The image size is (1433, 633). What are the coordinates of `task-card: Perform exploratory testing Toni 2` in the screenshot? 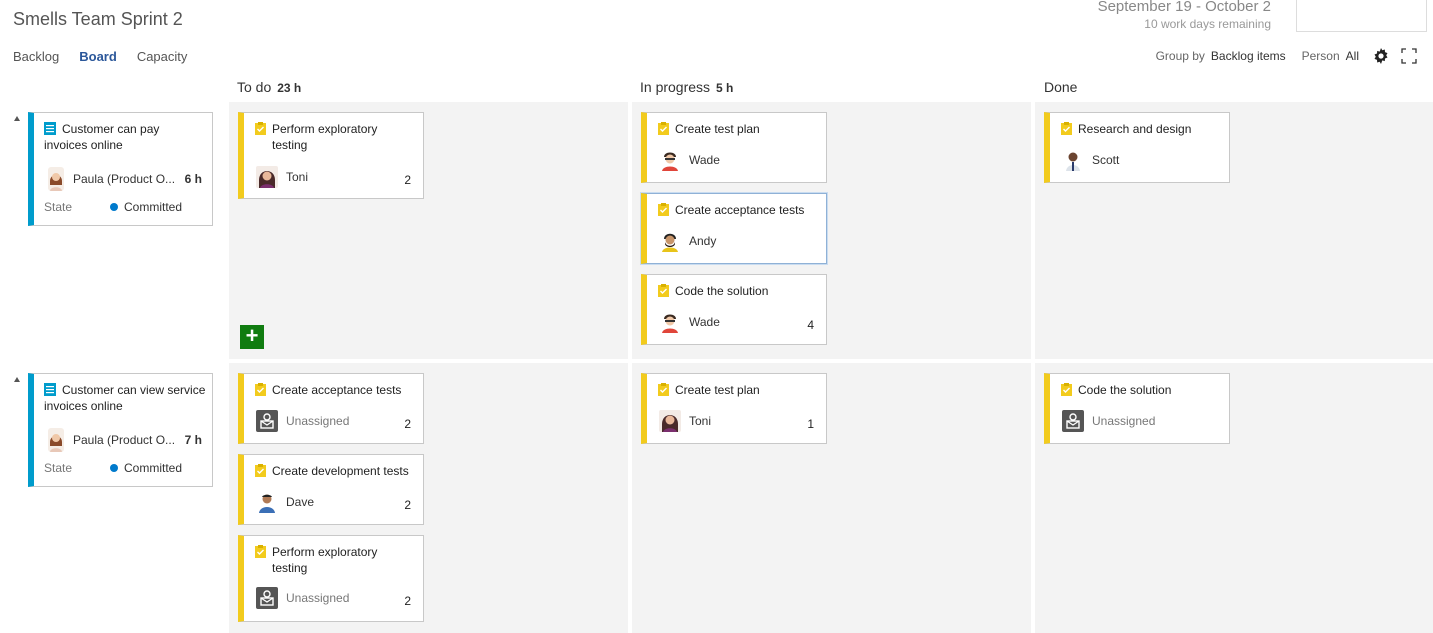 It's located at (331, 155).